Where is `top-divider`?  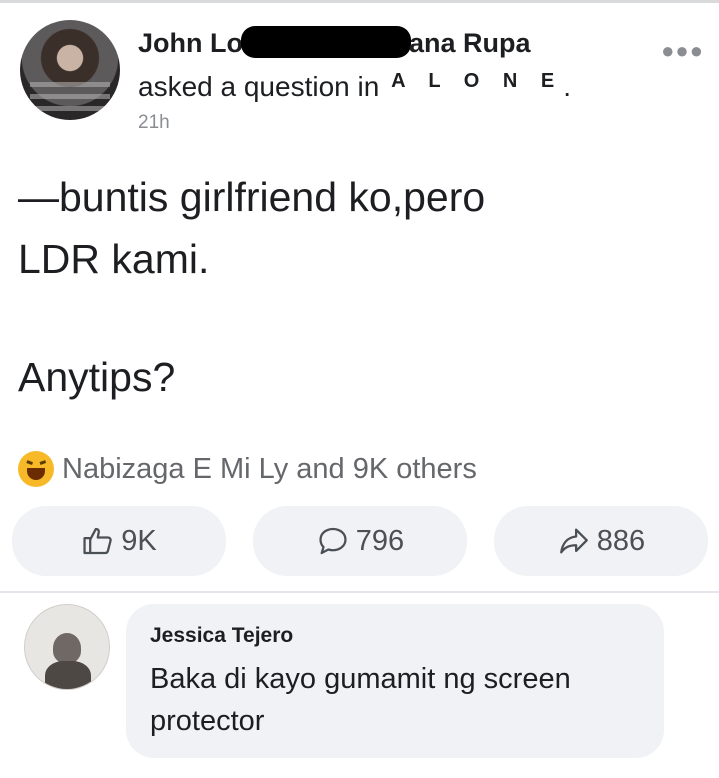
top-divider is located at coordinates (359, 1).